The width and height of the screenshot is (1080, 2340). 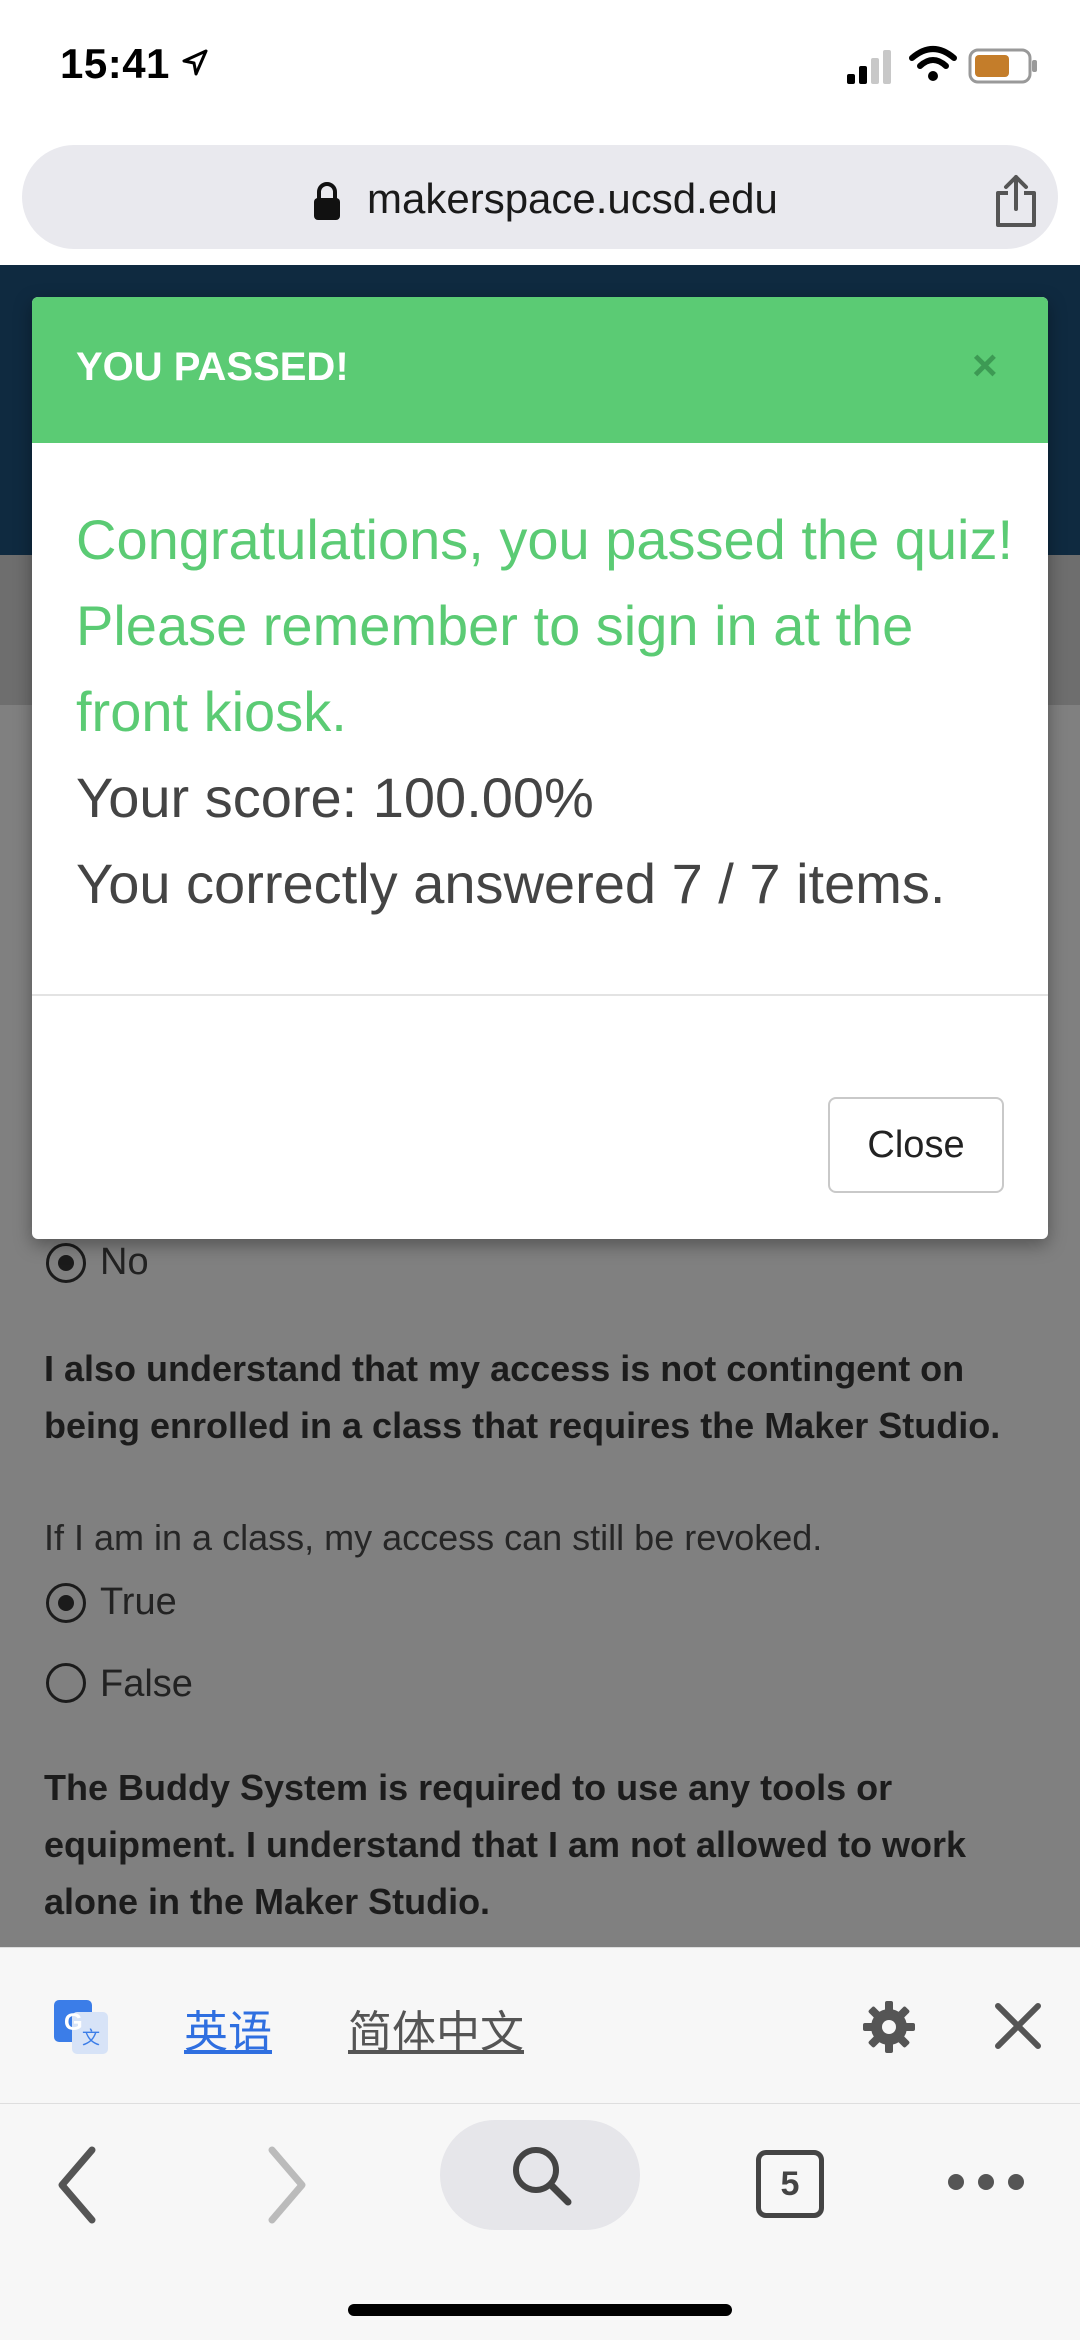 What do you see at coordinates (327, 201) in the screenshot?
I see `lock-icon` at bounding box center [327, 201].